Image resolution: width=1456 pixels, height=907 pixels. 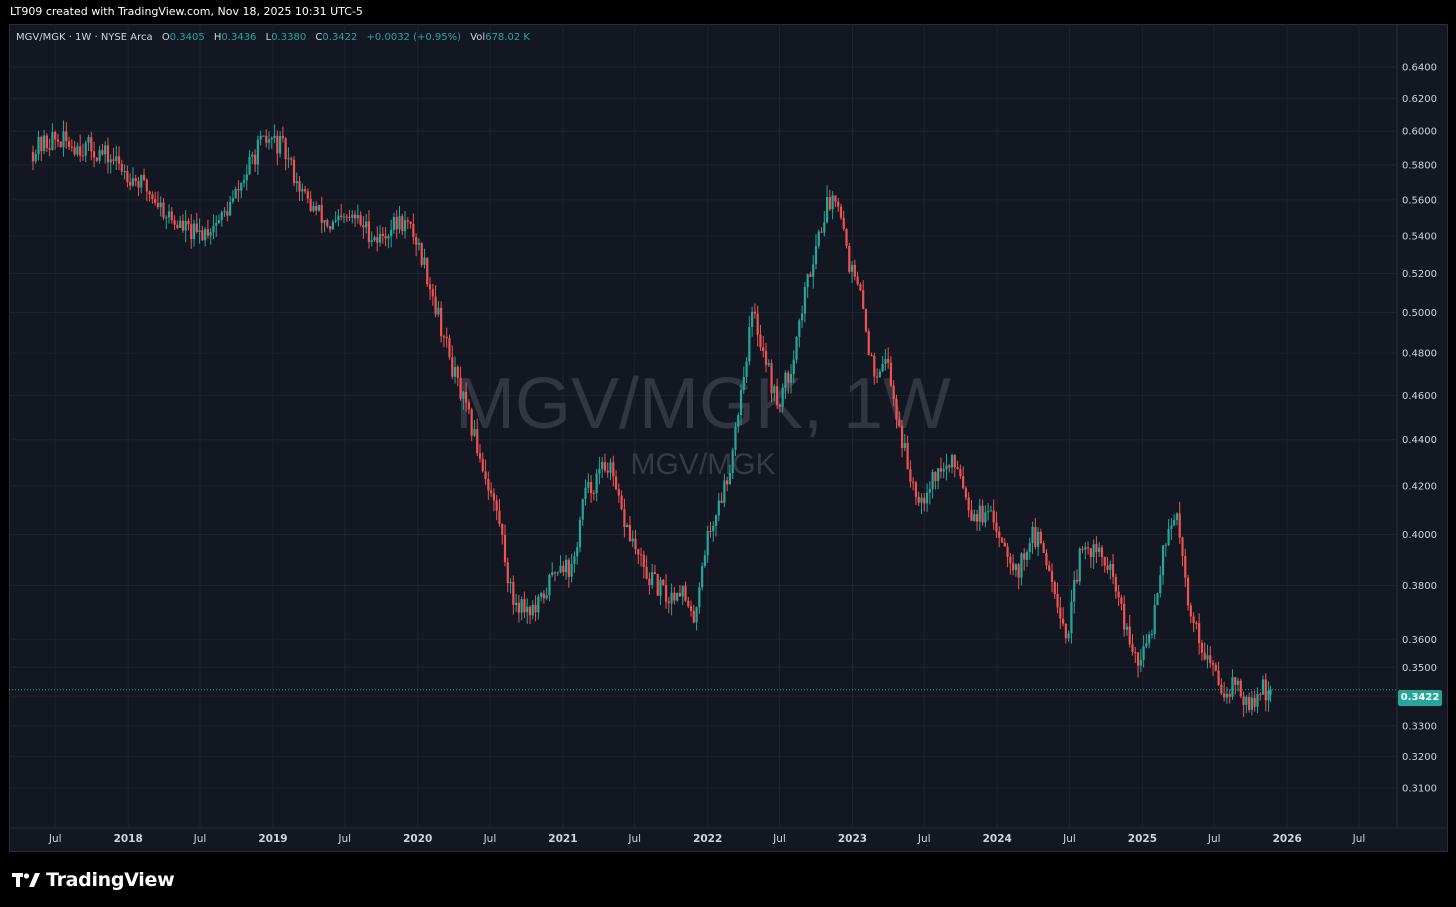 I want to click on tradingview-logo-text: TradingView, so click(x=110, y=880).